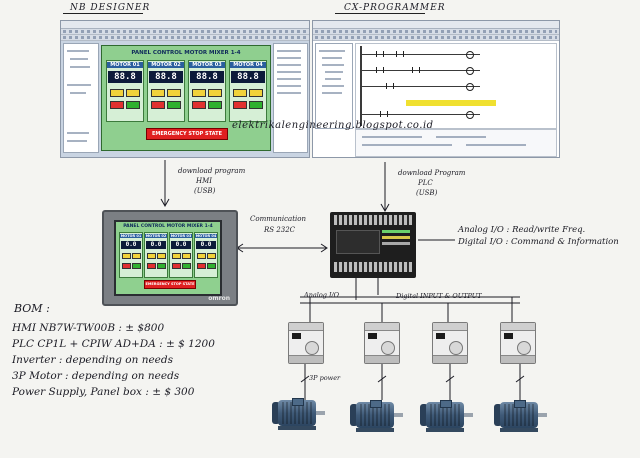 This screenshot has width=640, height=458. What do you see at coordinates (151, 266) in the screenshot?
I see `hmi-motor-02-btn-c` at bounding box center [151, 266].